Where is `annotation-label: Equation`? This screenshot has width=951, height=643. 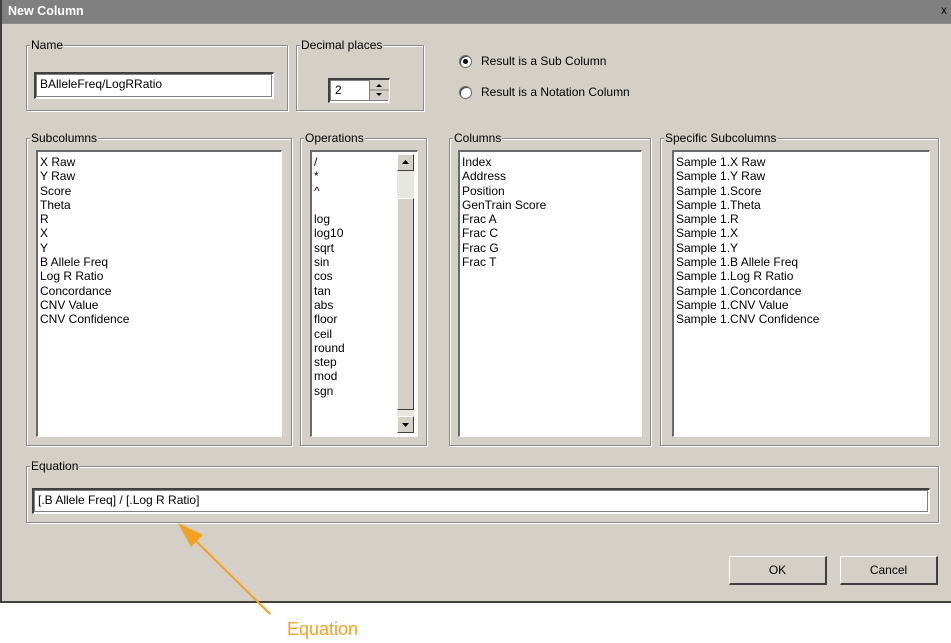 annotation-label: Equation is located at coordinates (323, 629).